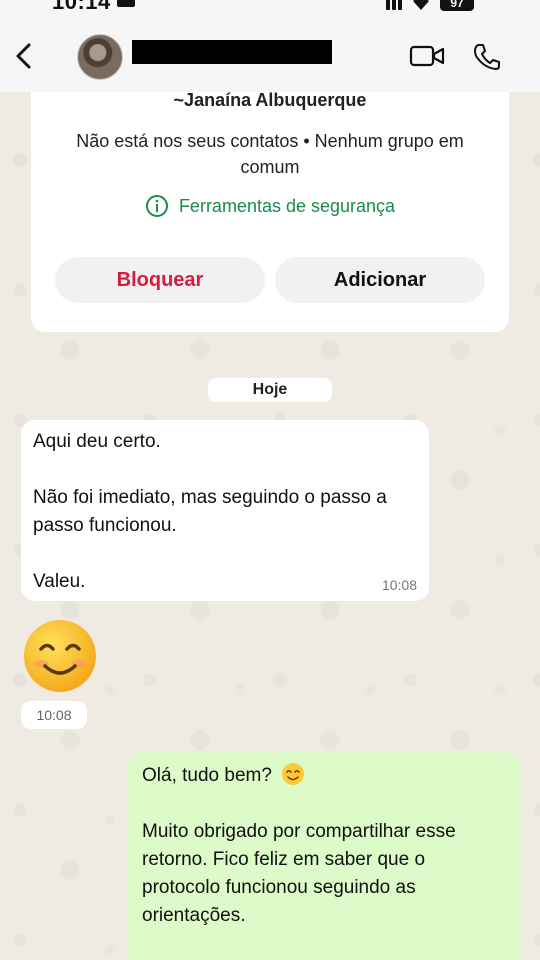  What do you see at coordinates (457, 5) in the screenshot?
I see `battery-icon: 97` at bounding box center [457, 5].